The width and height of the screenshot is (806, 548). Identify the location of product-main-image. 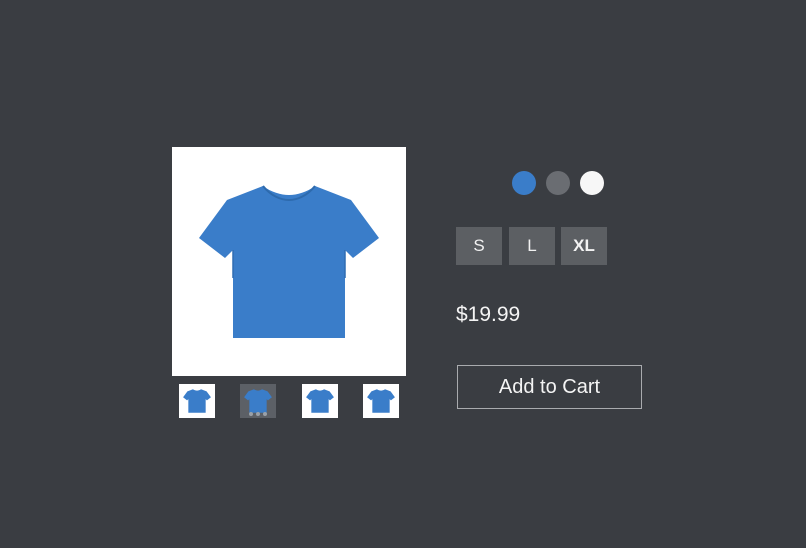
(289, 261).